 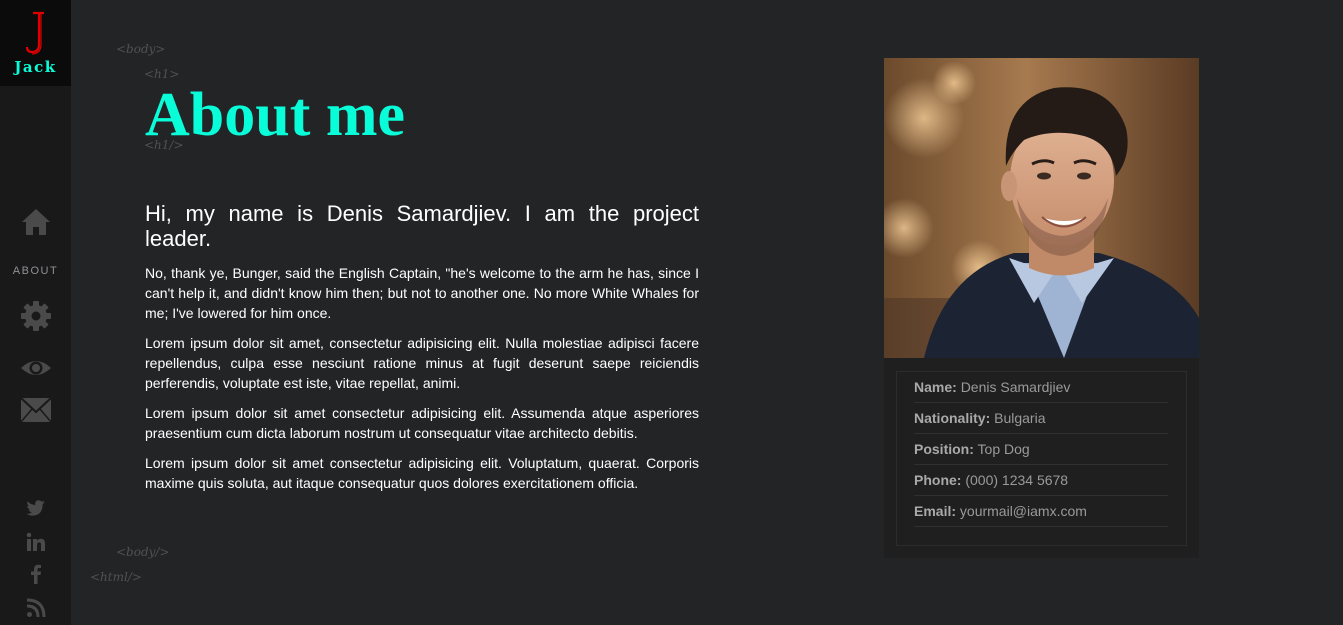 I want to click on logo-mark, so click(x=34, y=33).